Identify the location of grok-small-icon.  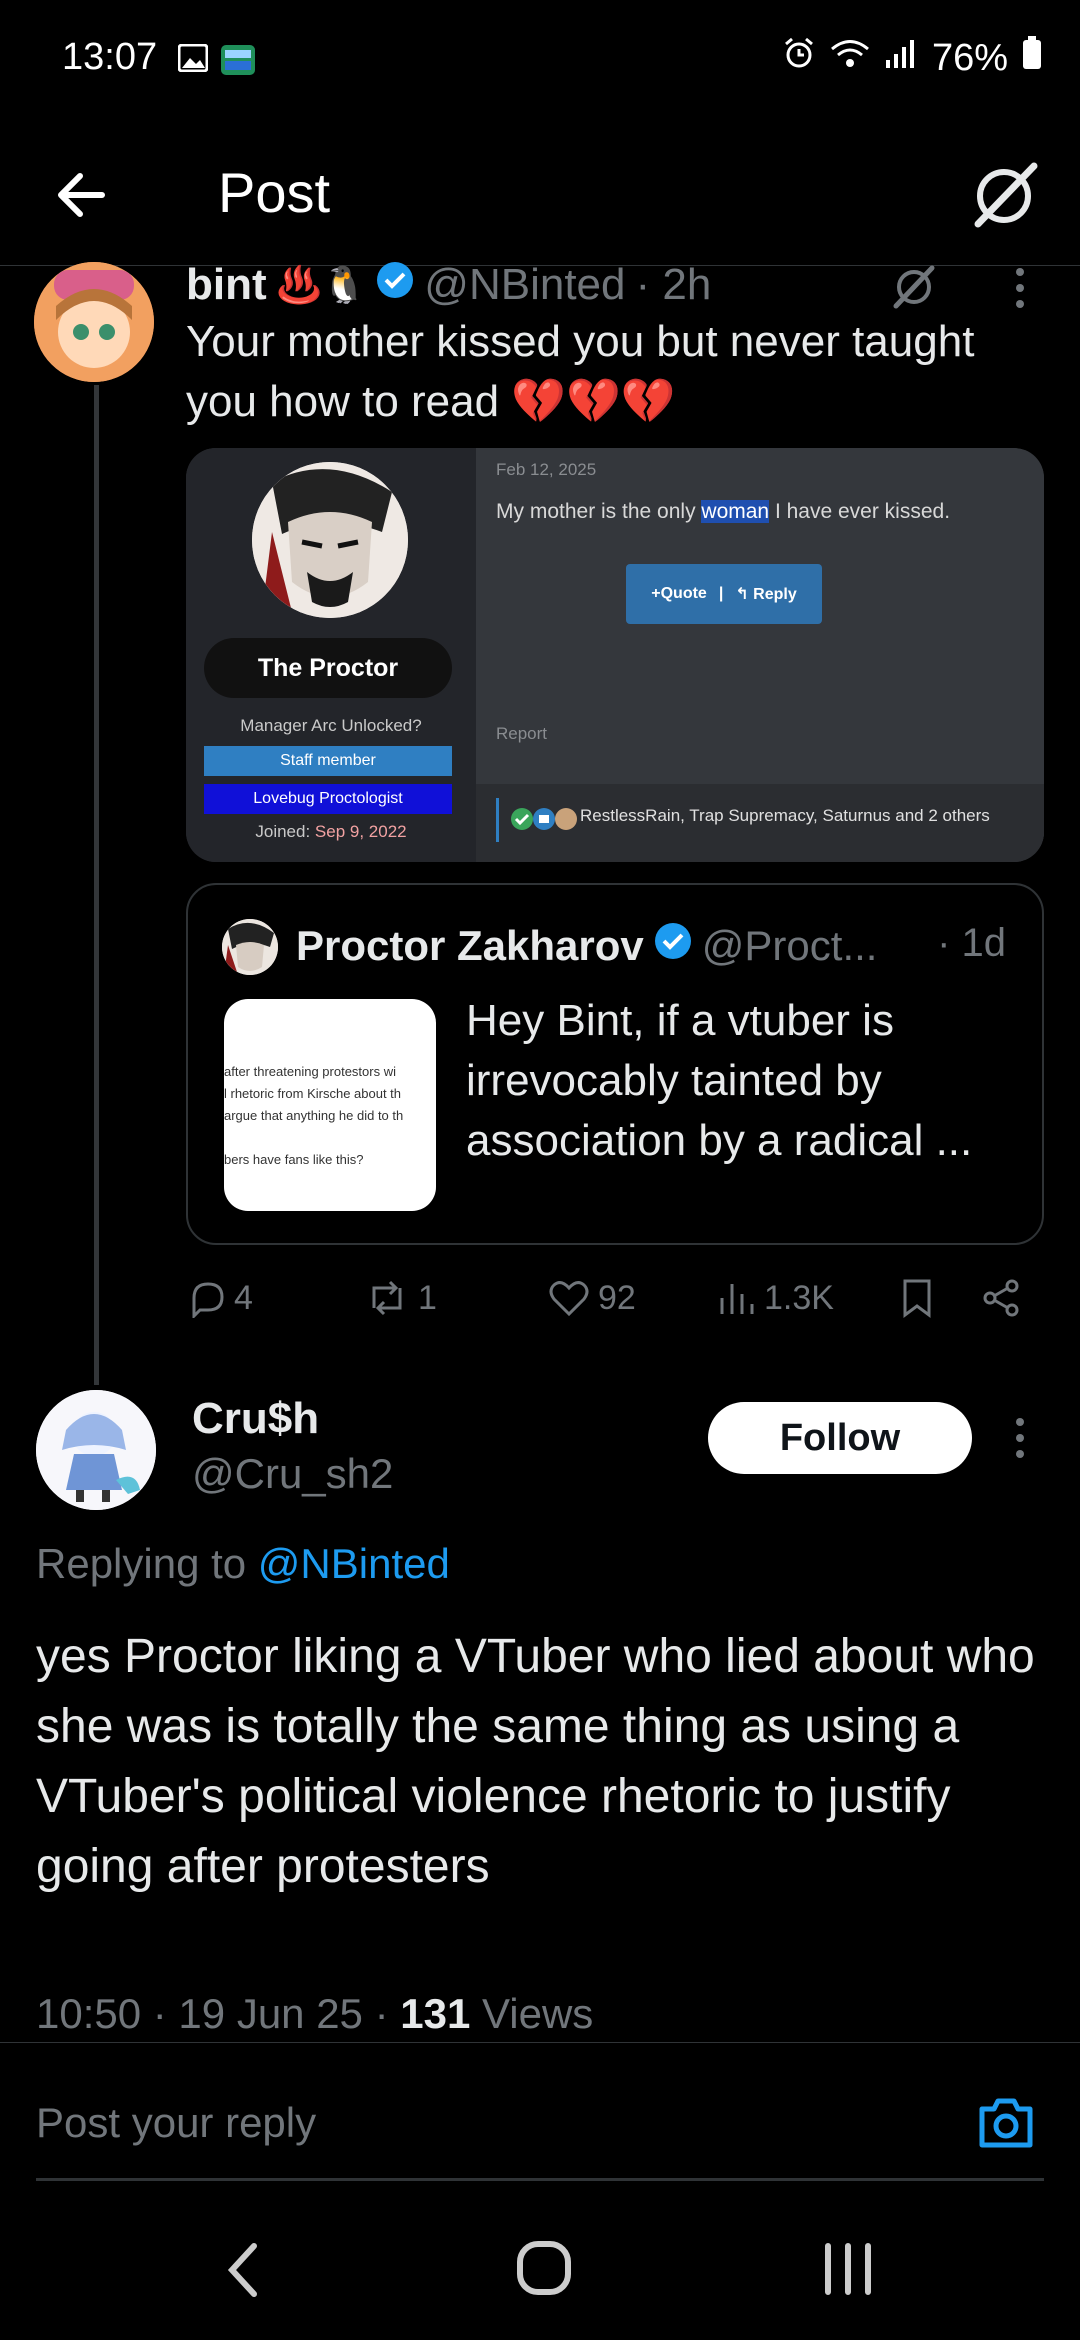
(914, 288).